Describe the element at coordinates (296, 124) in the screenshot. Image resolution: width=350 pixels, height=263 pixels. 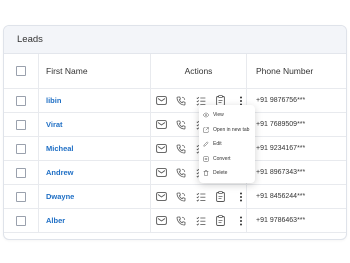
I see `lead-phone-number: +91 7689509***` at that location.